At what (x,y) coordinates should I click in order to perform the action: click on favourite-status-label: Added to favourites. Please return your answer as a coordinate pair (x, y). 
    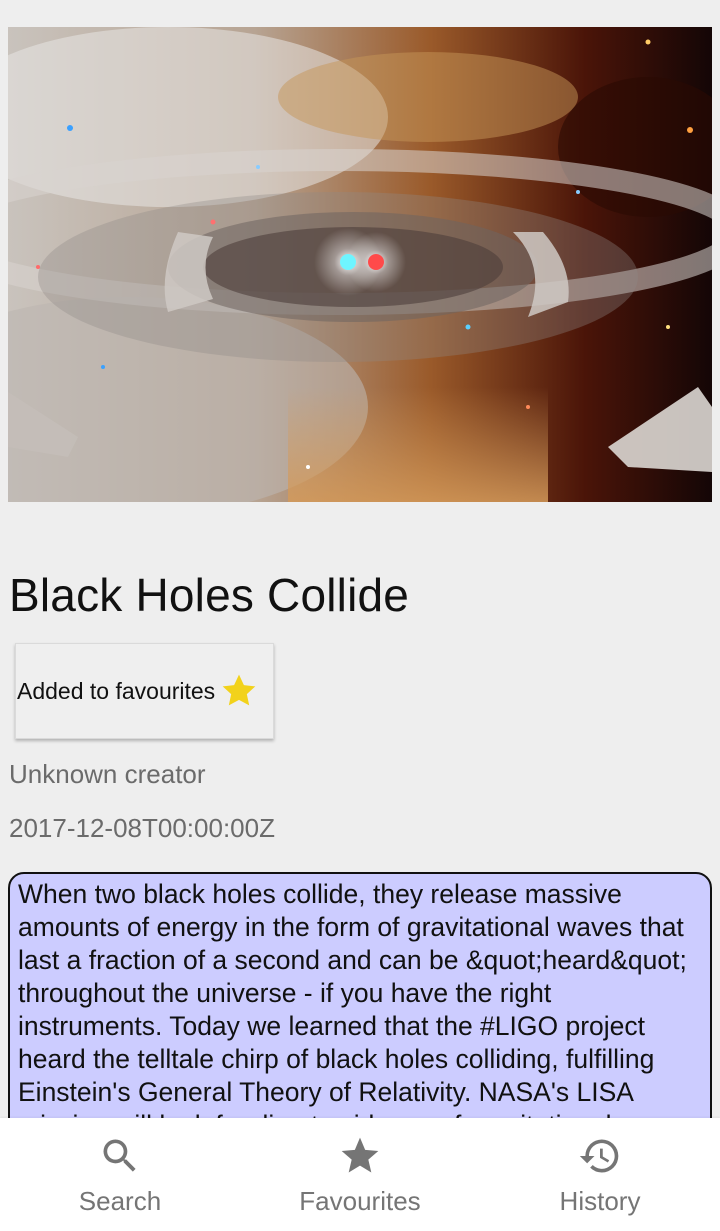
    Looking at the image, I should click on (116, 690).